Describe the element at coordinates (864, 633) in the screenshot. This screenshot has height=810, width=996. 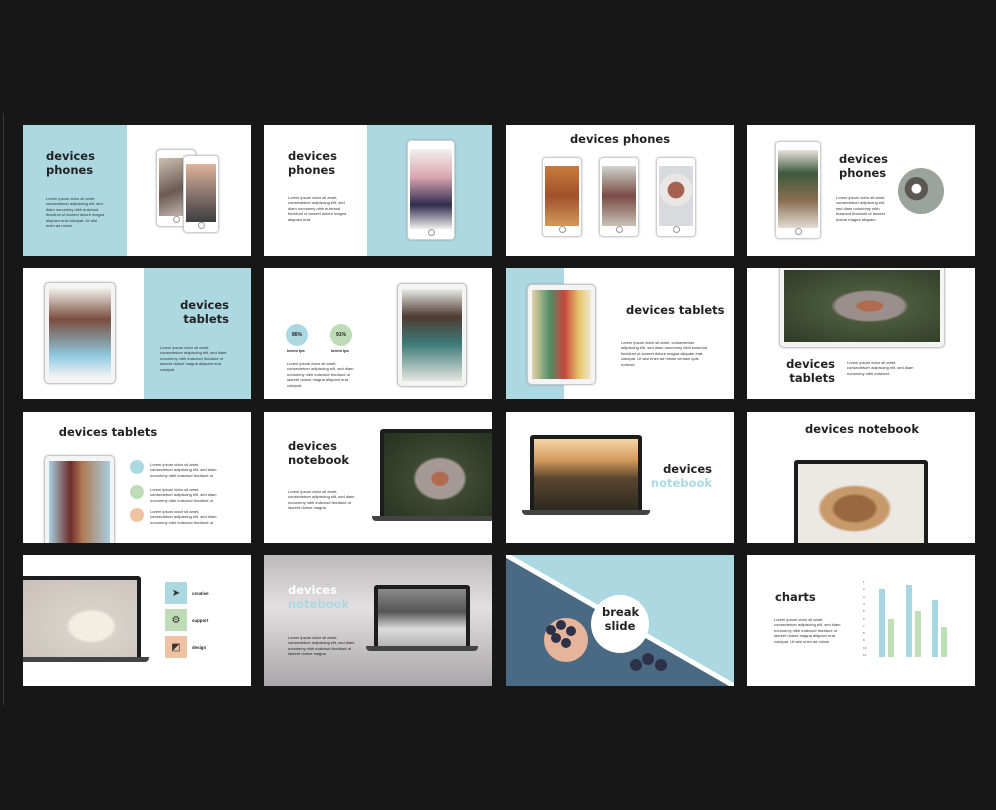
I see `chart-tick-label: 8` at that location.